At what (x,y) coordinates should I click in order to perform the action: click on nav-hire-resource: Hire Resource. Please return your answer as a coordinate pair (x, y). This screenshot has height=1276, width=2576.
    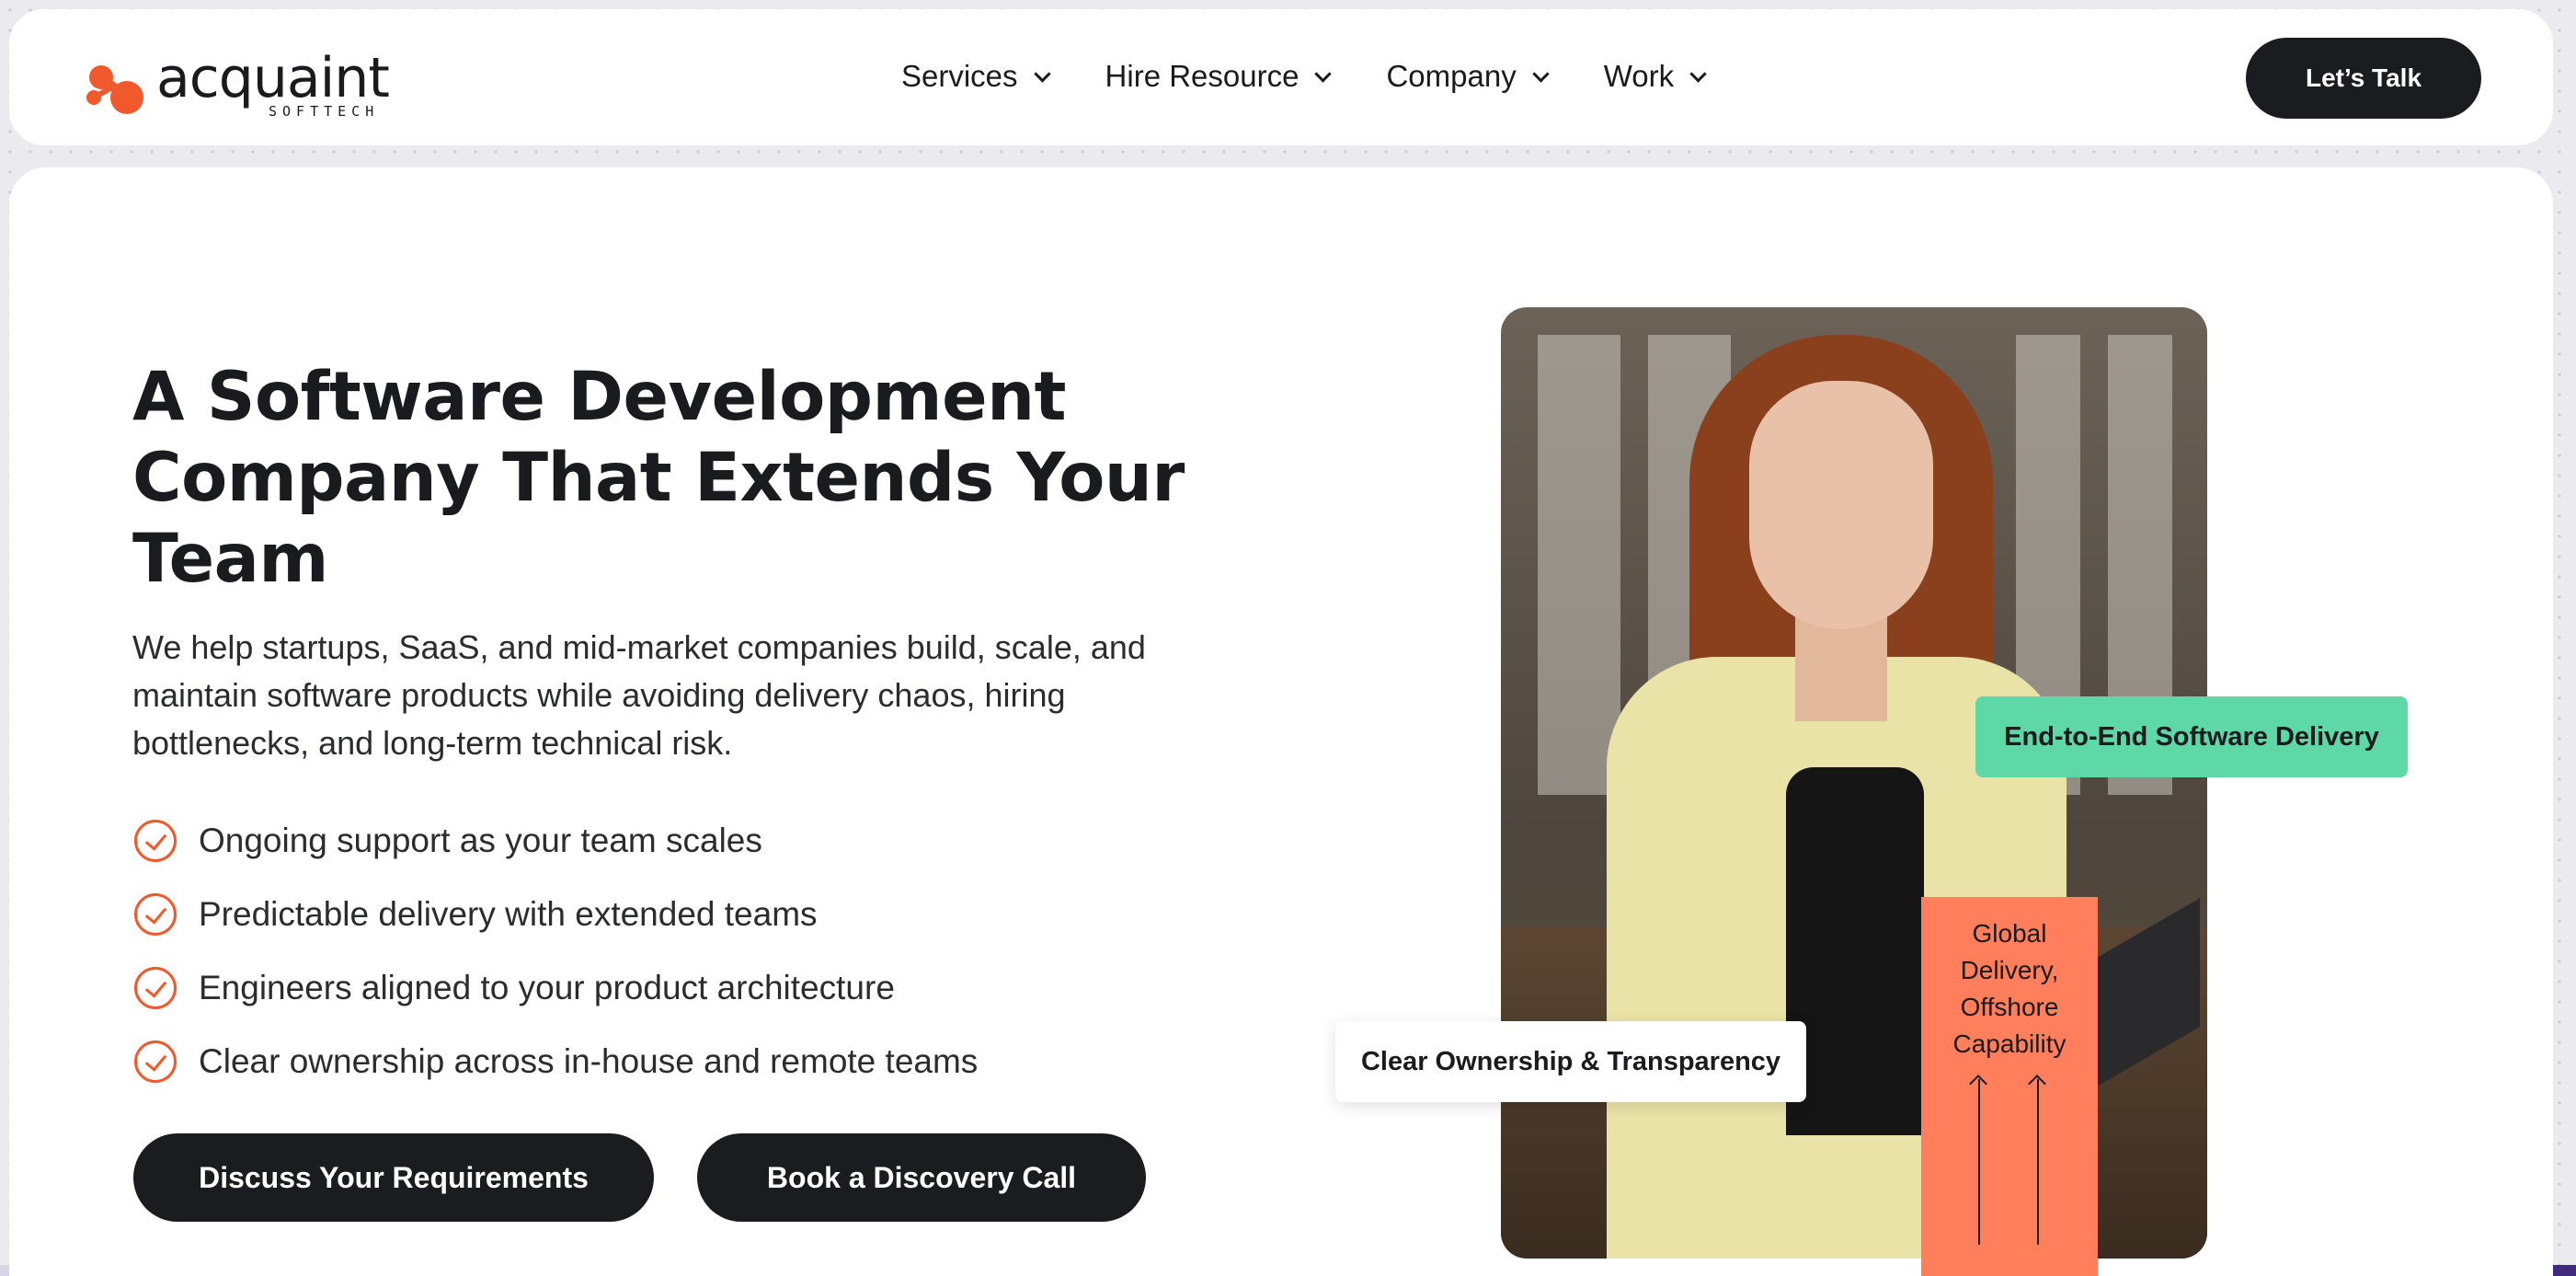
    Looking at the image, I should click on (1219, 76).